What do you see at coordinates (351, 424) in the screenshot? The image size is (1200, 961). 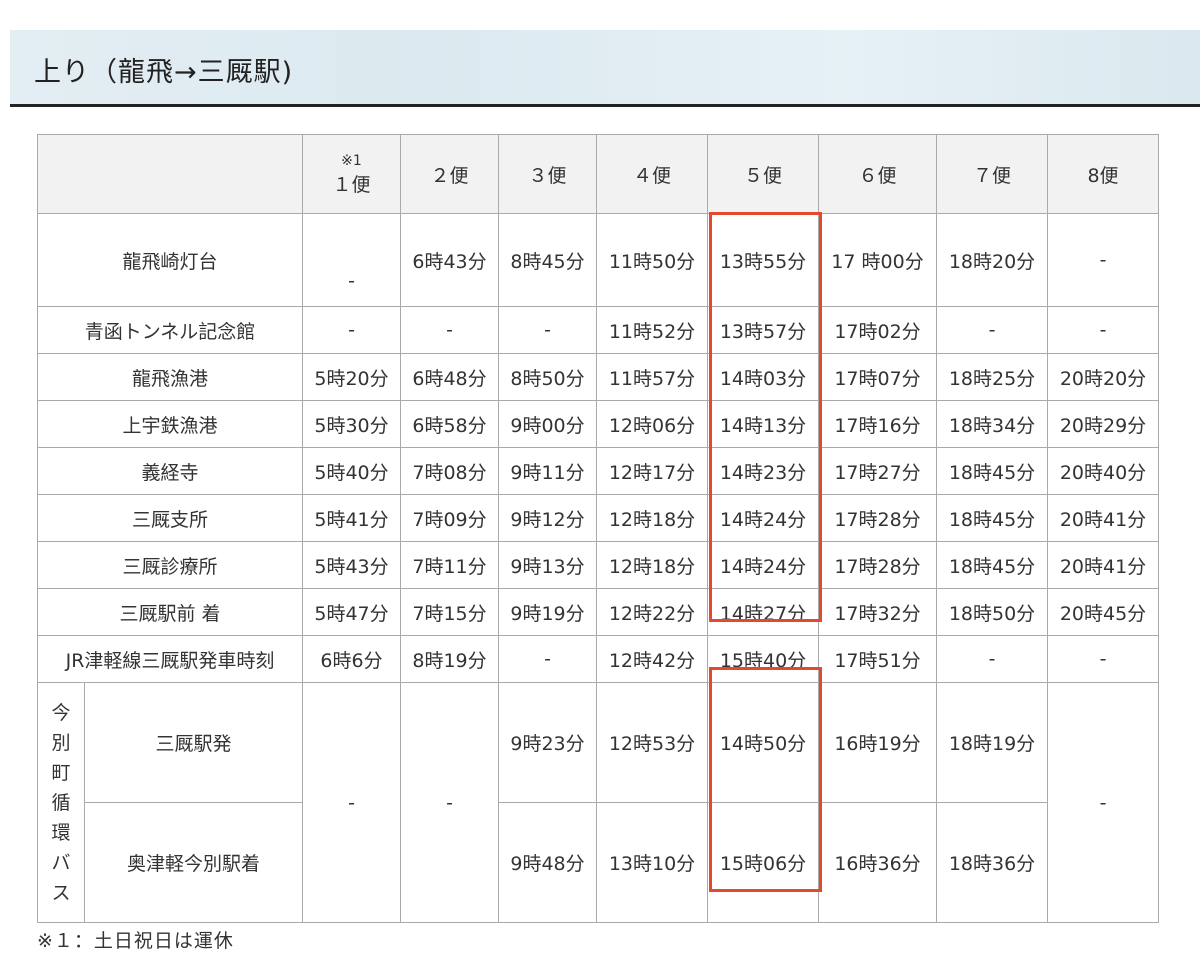 I see `time-cell: 5時30分` at bounding box center [351, 424].